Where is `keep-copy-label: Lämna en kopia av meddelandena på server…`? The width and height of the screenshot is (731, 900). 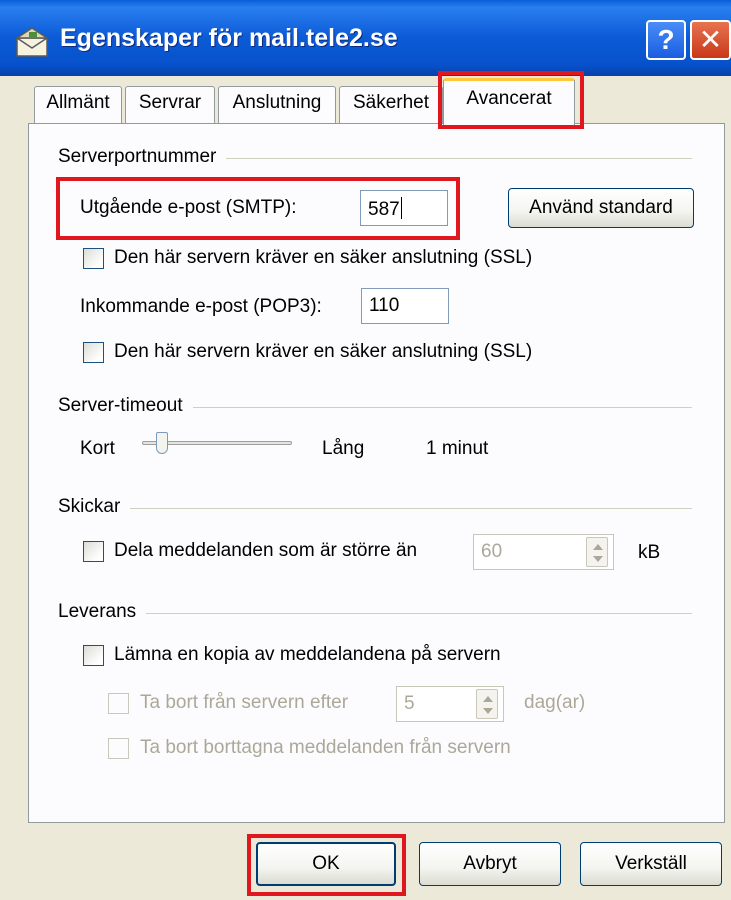
keep-copy-label: Lämna en kopia av meddelandena på server… is located at coordinates (307, 654).